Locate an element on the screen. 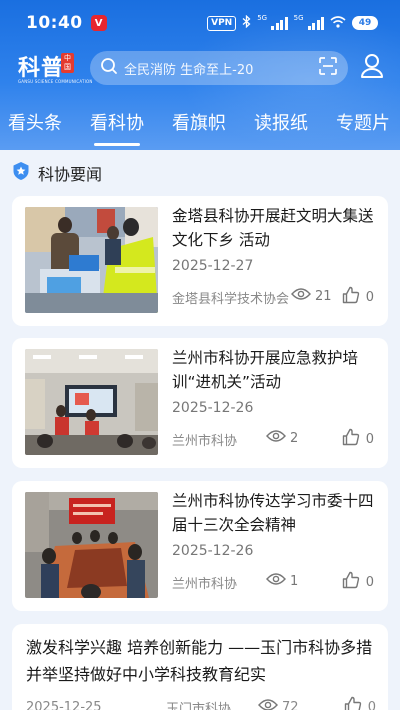  status-time: 10:40 is located at coordinates (54, 23).